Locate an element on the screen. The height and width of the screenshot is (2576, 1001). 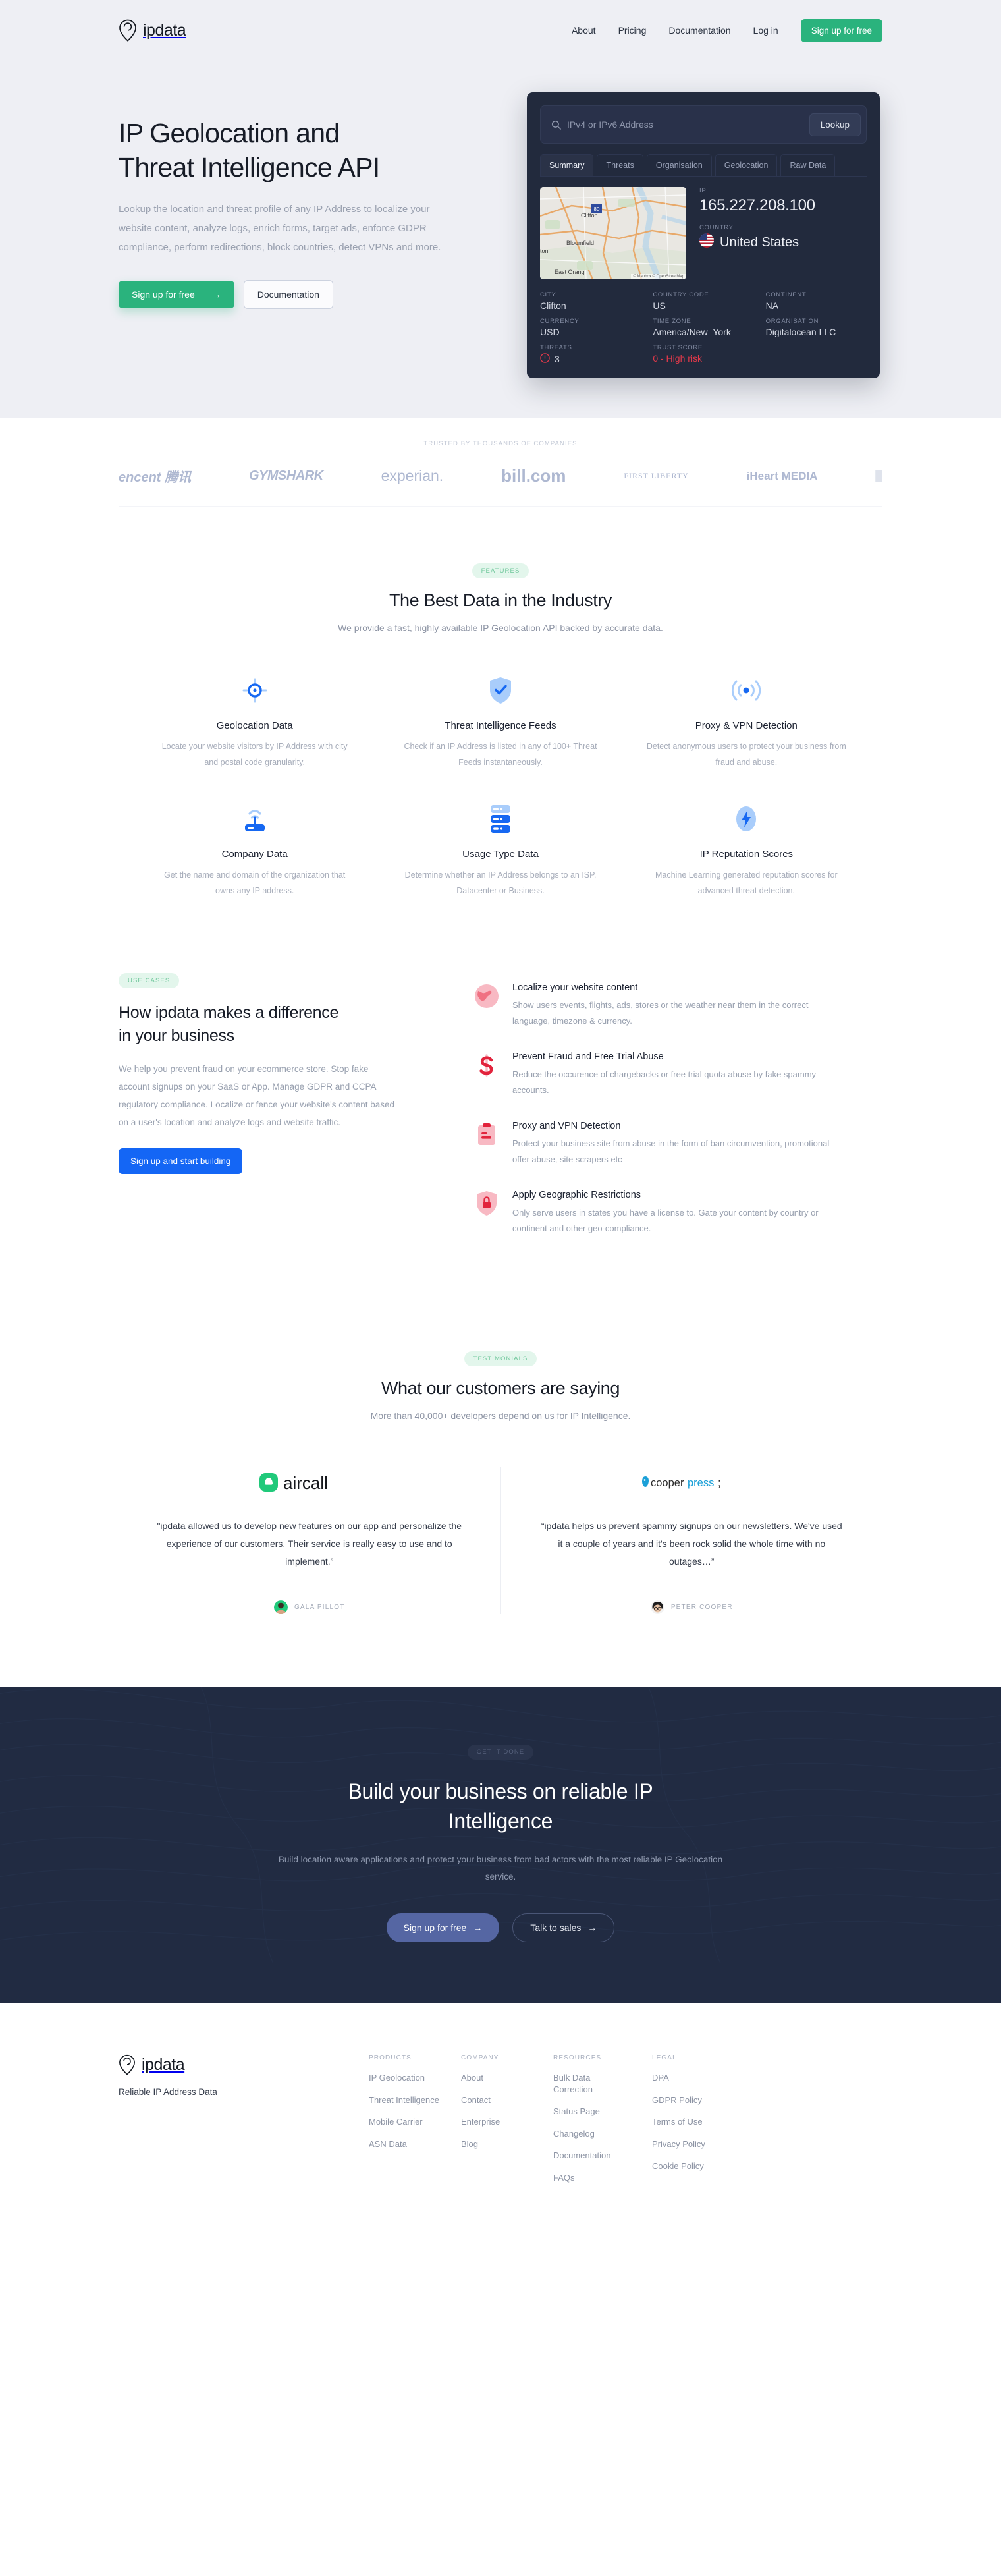
footer-column-company: COMPANY About Contact Enterprise Blog is located at coordinates (507, 2118).